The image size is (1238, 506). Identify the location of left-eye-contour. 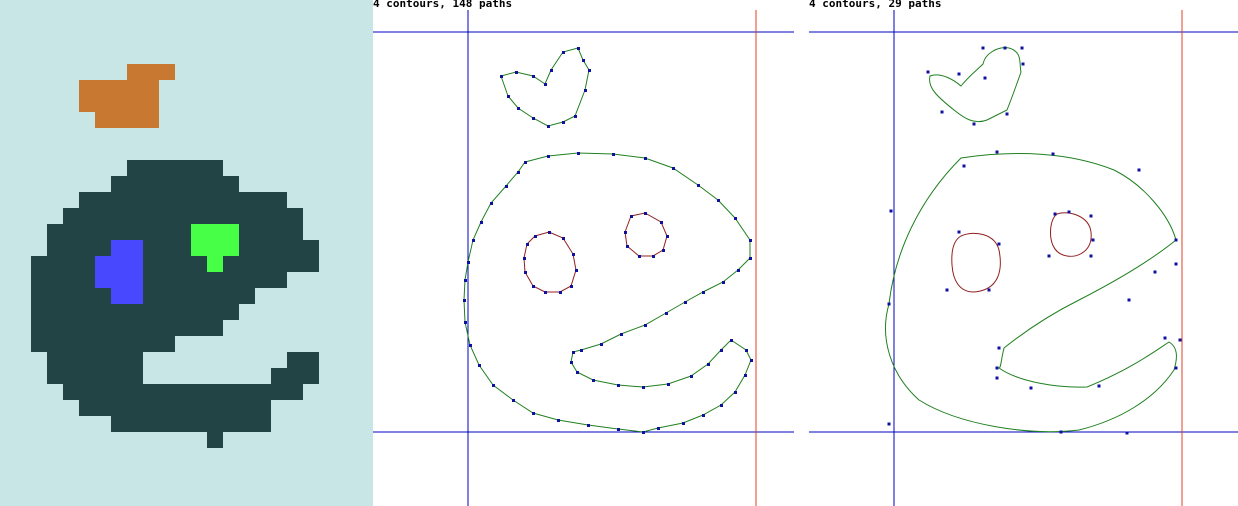
(976, 262).